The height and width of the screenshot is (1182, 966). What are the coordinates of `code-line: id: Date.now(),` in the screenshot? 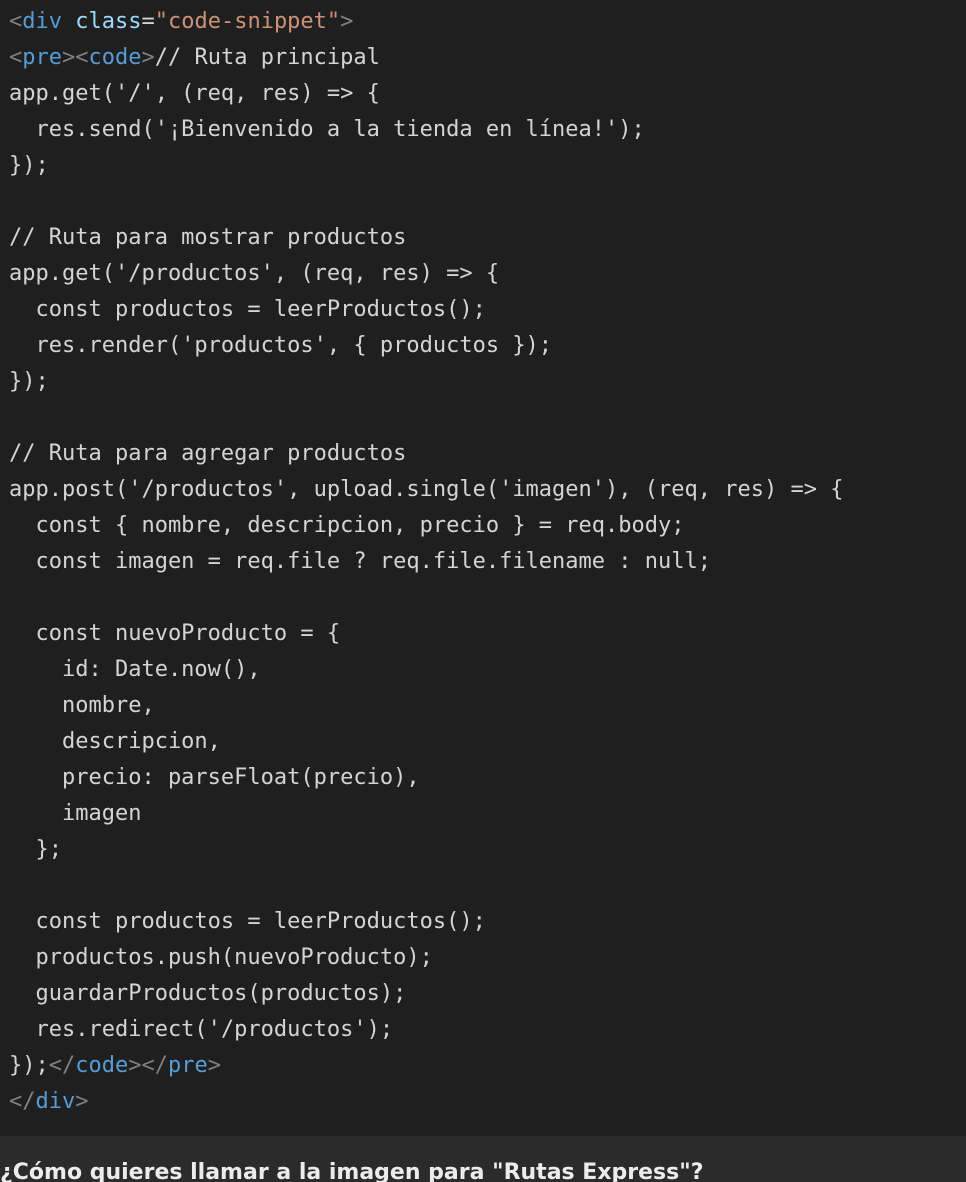 It's located at (135, 669).